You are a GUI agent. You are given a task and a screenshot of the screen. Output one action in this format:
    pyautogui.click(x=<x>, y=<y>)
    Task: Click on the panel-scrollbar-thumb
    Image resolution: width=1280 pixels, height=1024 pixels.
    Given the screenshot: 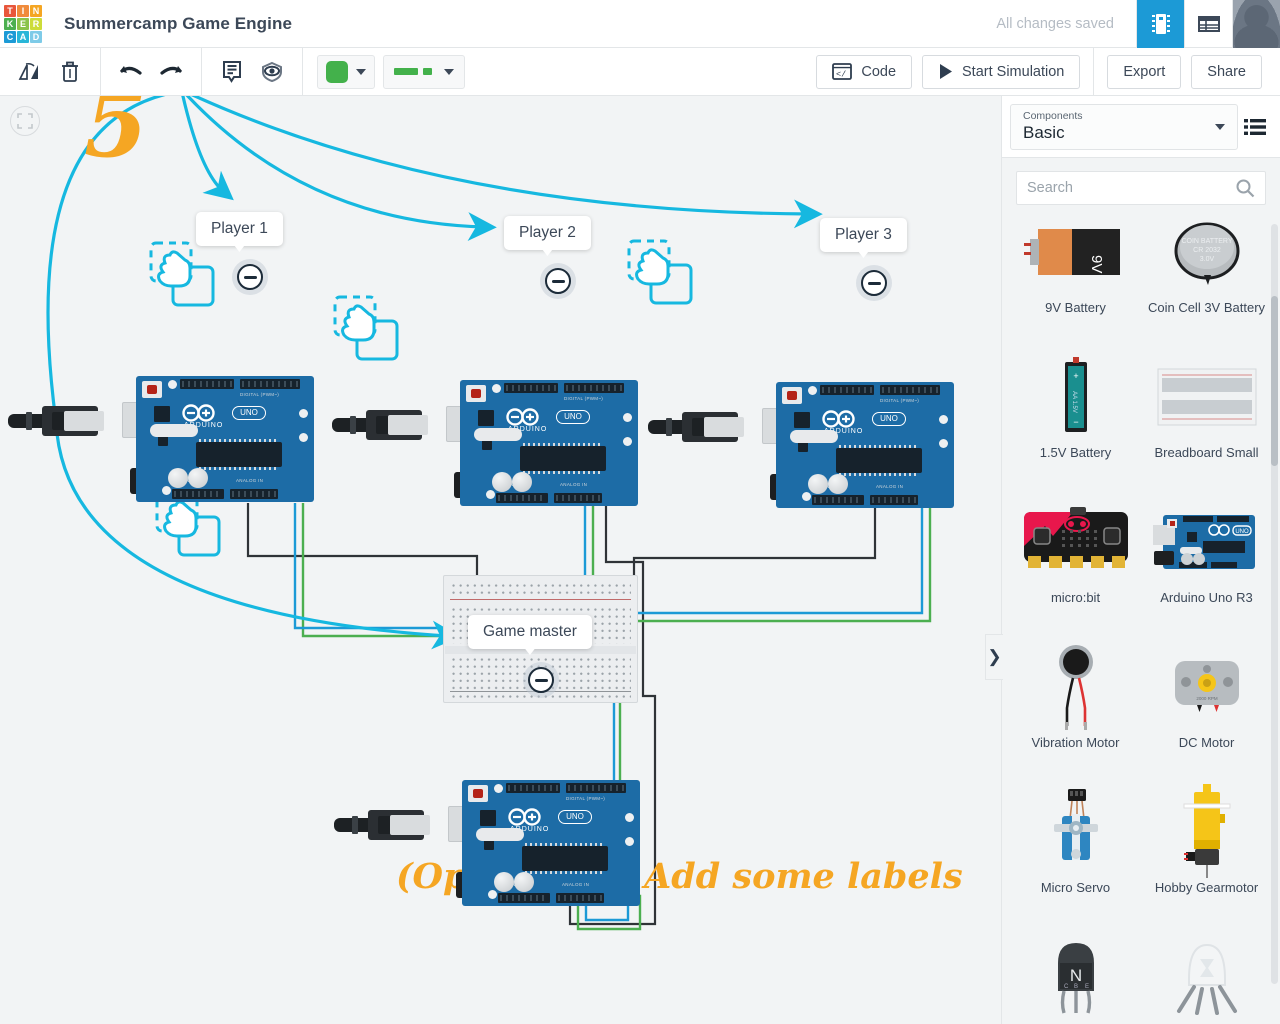 What is the action you would take?
    pyautogui.click(x=1274, y=381)
    